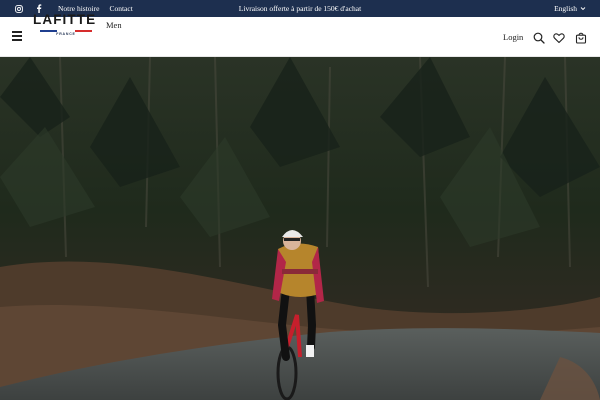 Image resolution: width=600 pixels, height=400 pixels. I want to click on search-icon, so click(539, 37).